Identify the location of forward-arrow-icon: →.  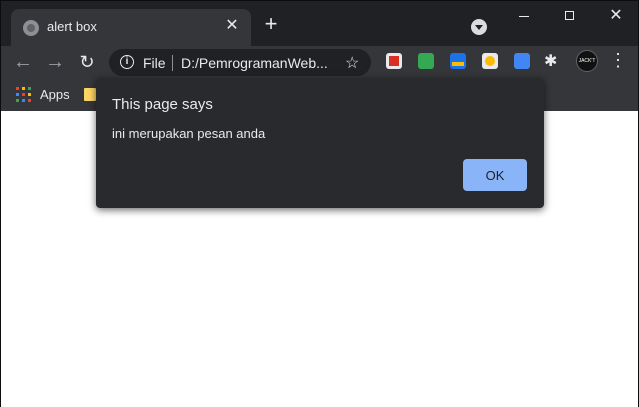
(55, 62).